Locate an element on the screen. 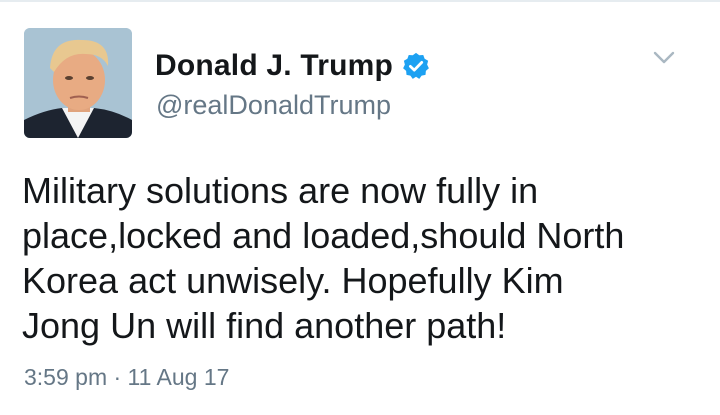  user-handle: @realDonaldTrump is located at coordinates (273, 105).